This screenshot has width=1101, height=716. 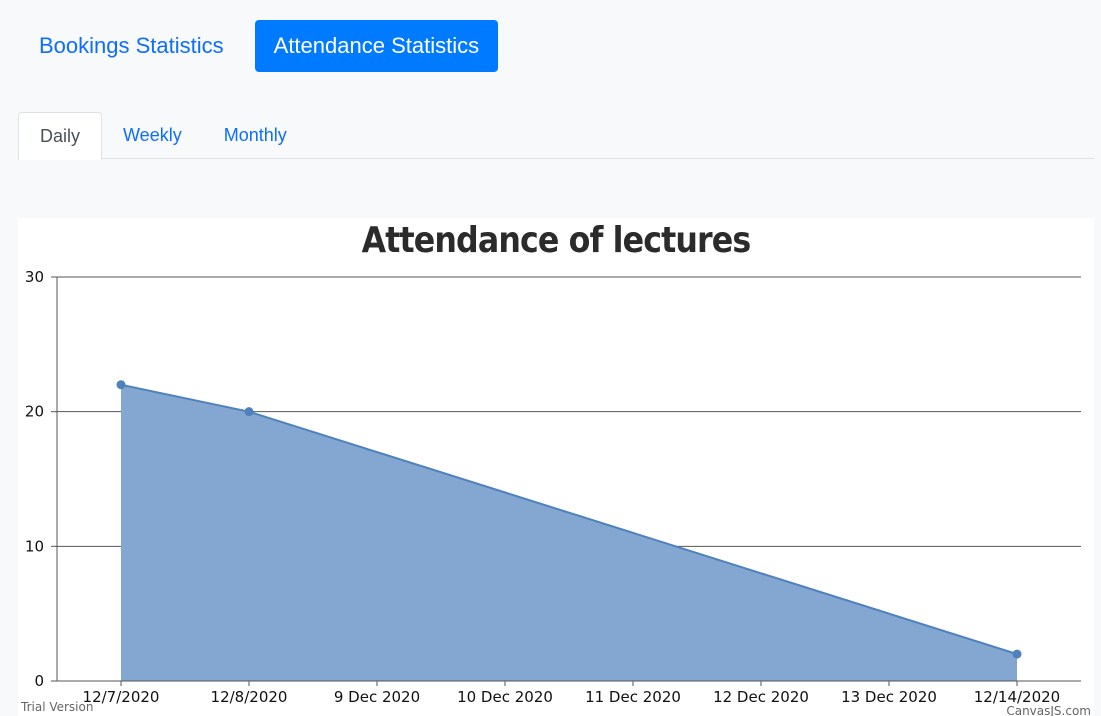 I want to click on x-tick-label: 12 Dec 2020, so click(x=761, y=697).